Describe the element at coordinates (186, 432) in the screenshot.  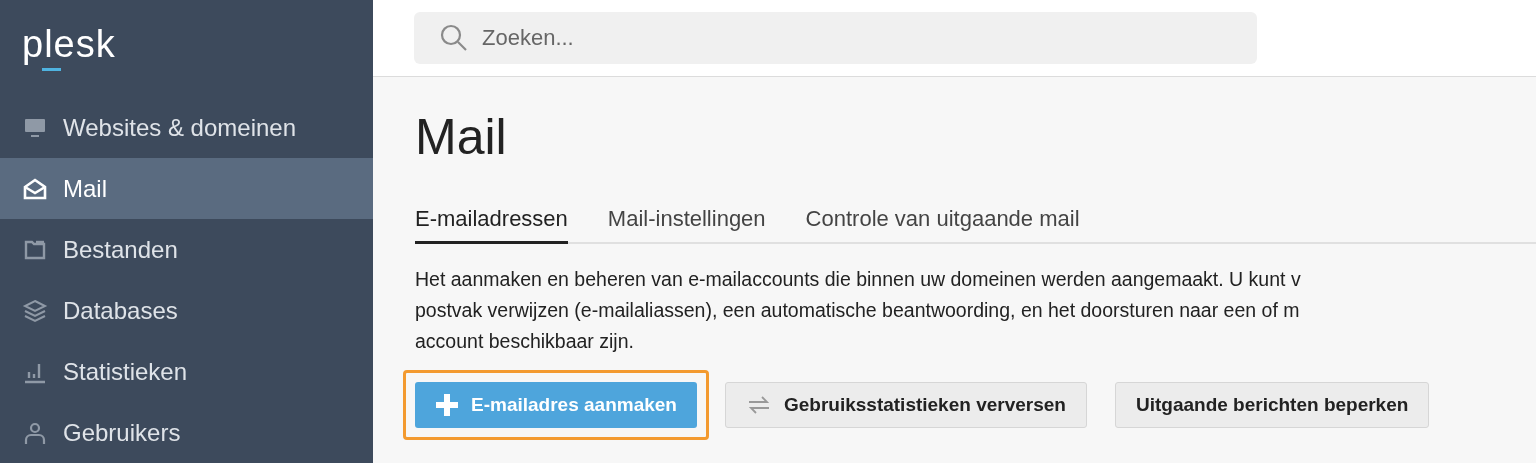
I see `sidebar-item: Gebruikers` at that location.